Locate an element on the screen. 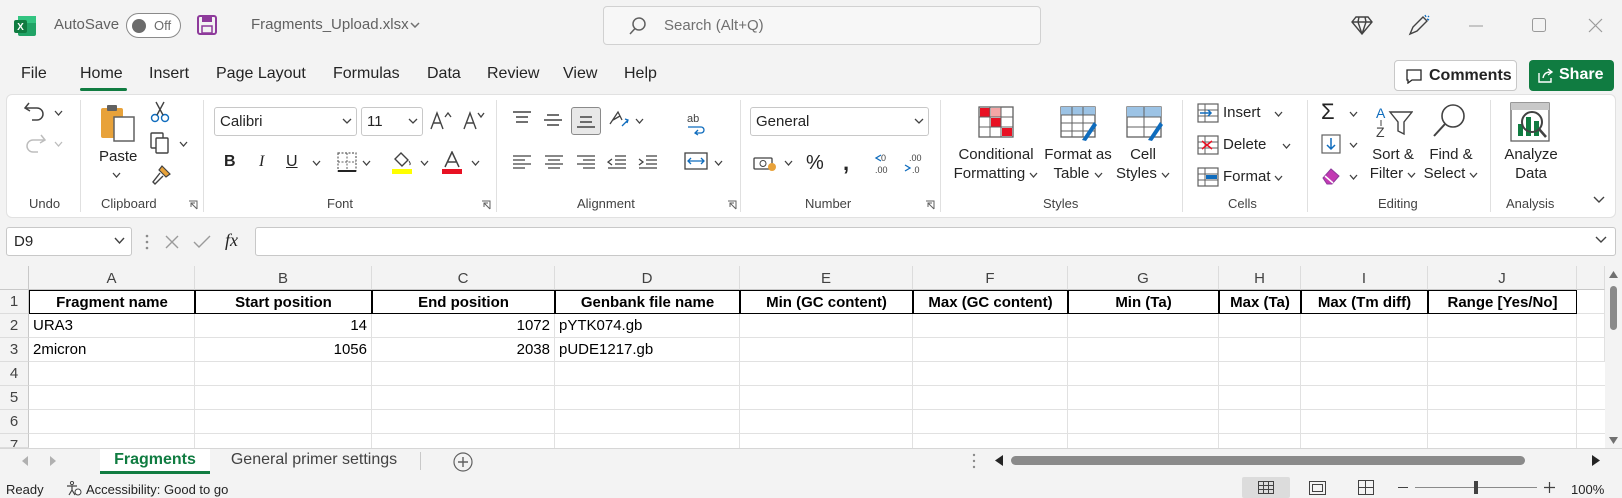 This screenshot has width=1622, height=498. status-accessibility: Accessibility: Good to go is located at coordinates (157, 489).